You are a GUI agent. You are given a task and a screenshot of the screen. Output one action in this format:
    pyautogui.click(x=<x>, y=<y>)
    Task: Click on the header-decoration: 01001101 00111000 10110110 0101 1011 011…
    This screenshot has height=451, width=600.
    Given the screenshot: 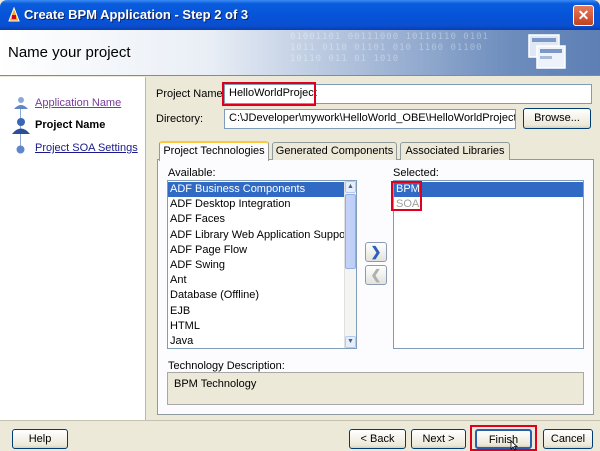 What is the action you would take?
    pyautogui.click(x=389, y=48)
    